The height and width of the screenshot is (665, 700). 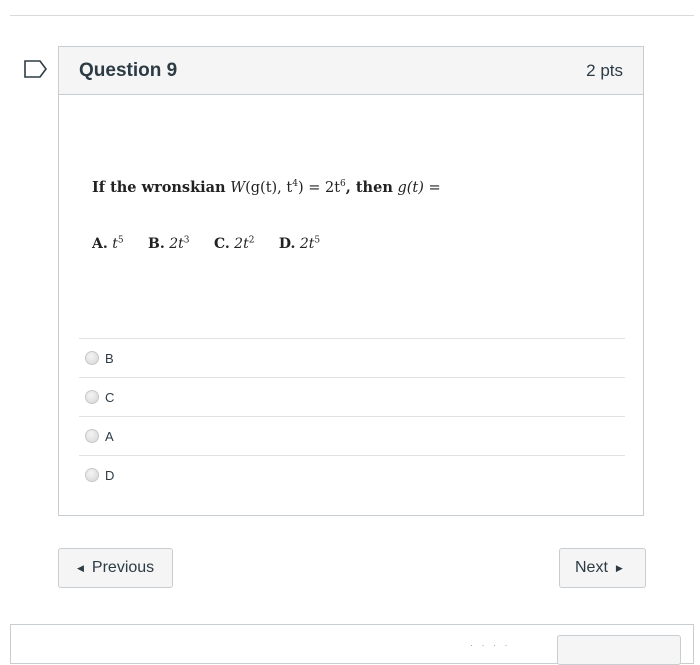 What do you see at coordinates (319, 188) in the screenshot?
I see `question-text-eq: ) = 2t` at bounding box center [319, 188].